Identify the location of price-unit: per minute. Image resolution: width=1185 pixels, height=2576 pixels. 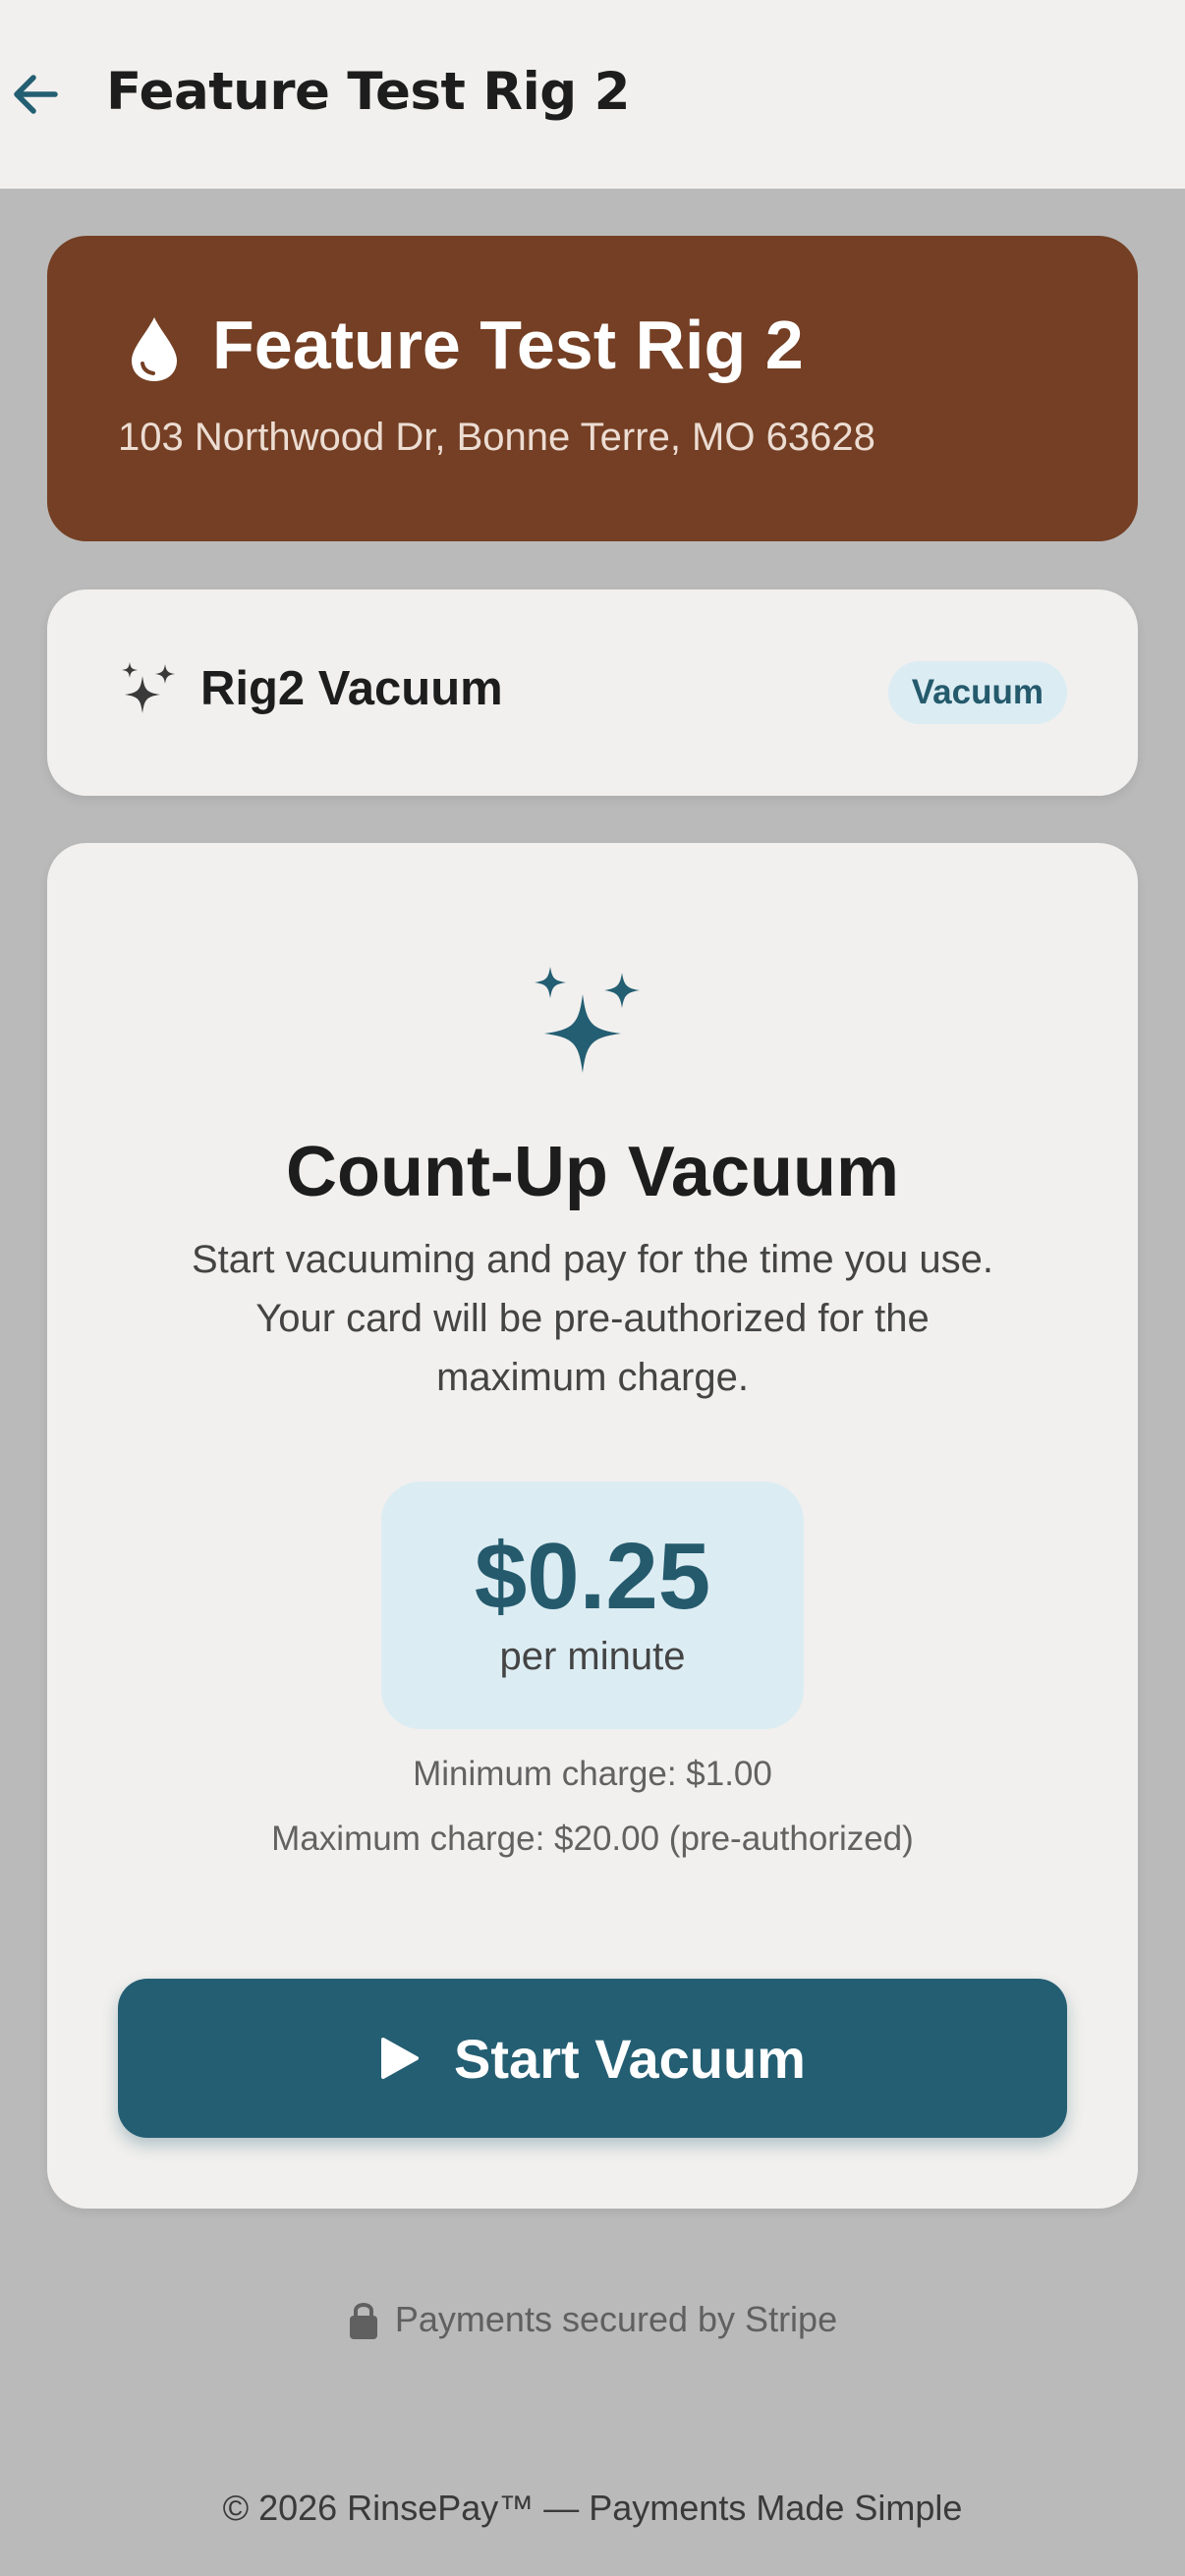
(592, 1656).